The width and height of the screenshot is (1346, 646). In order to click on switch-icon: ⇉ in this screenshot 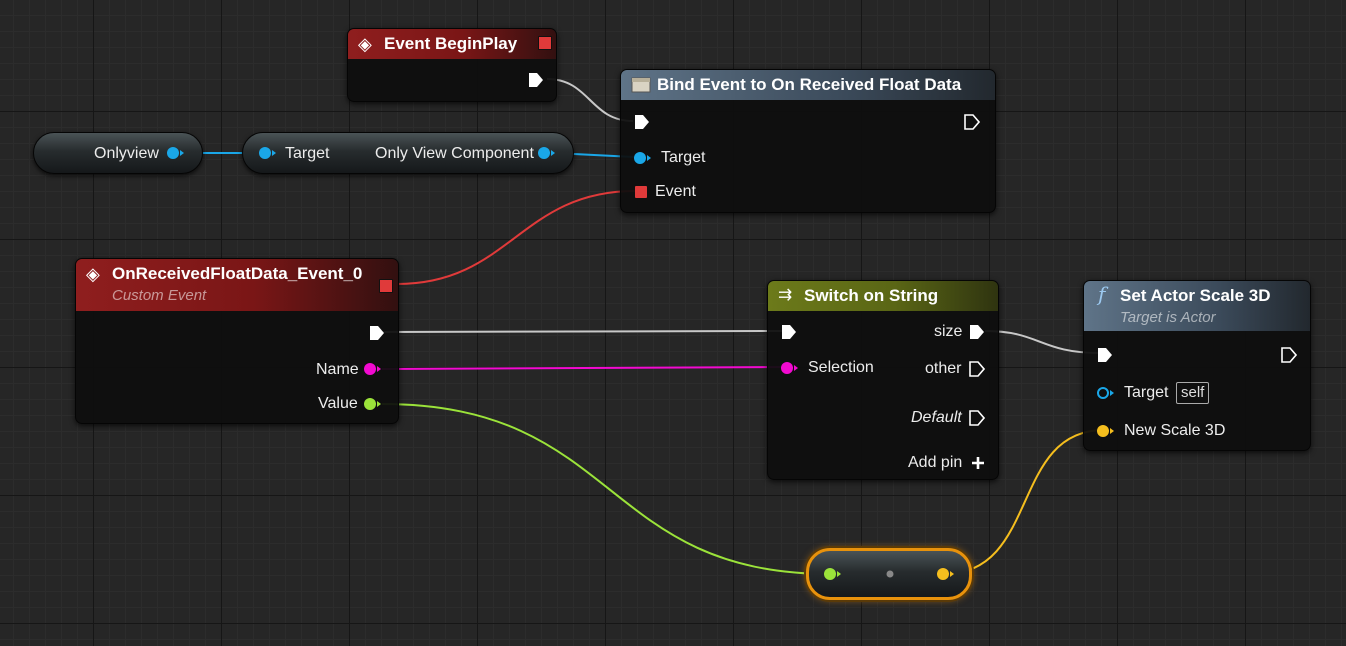, I will do `click(785, 294)`.